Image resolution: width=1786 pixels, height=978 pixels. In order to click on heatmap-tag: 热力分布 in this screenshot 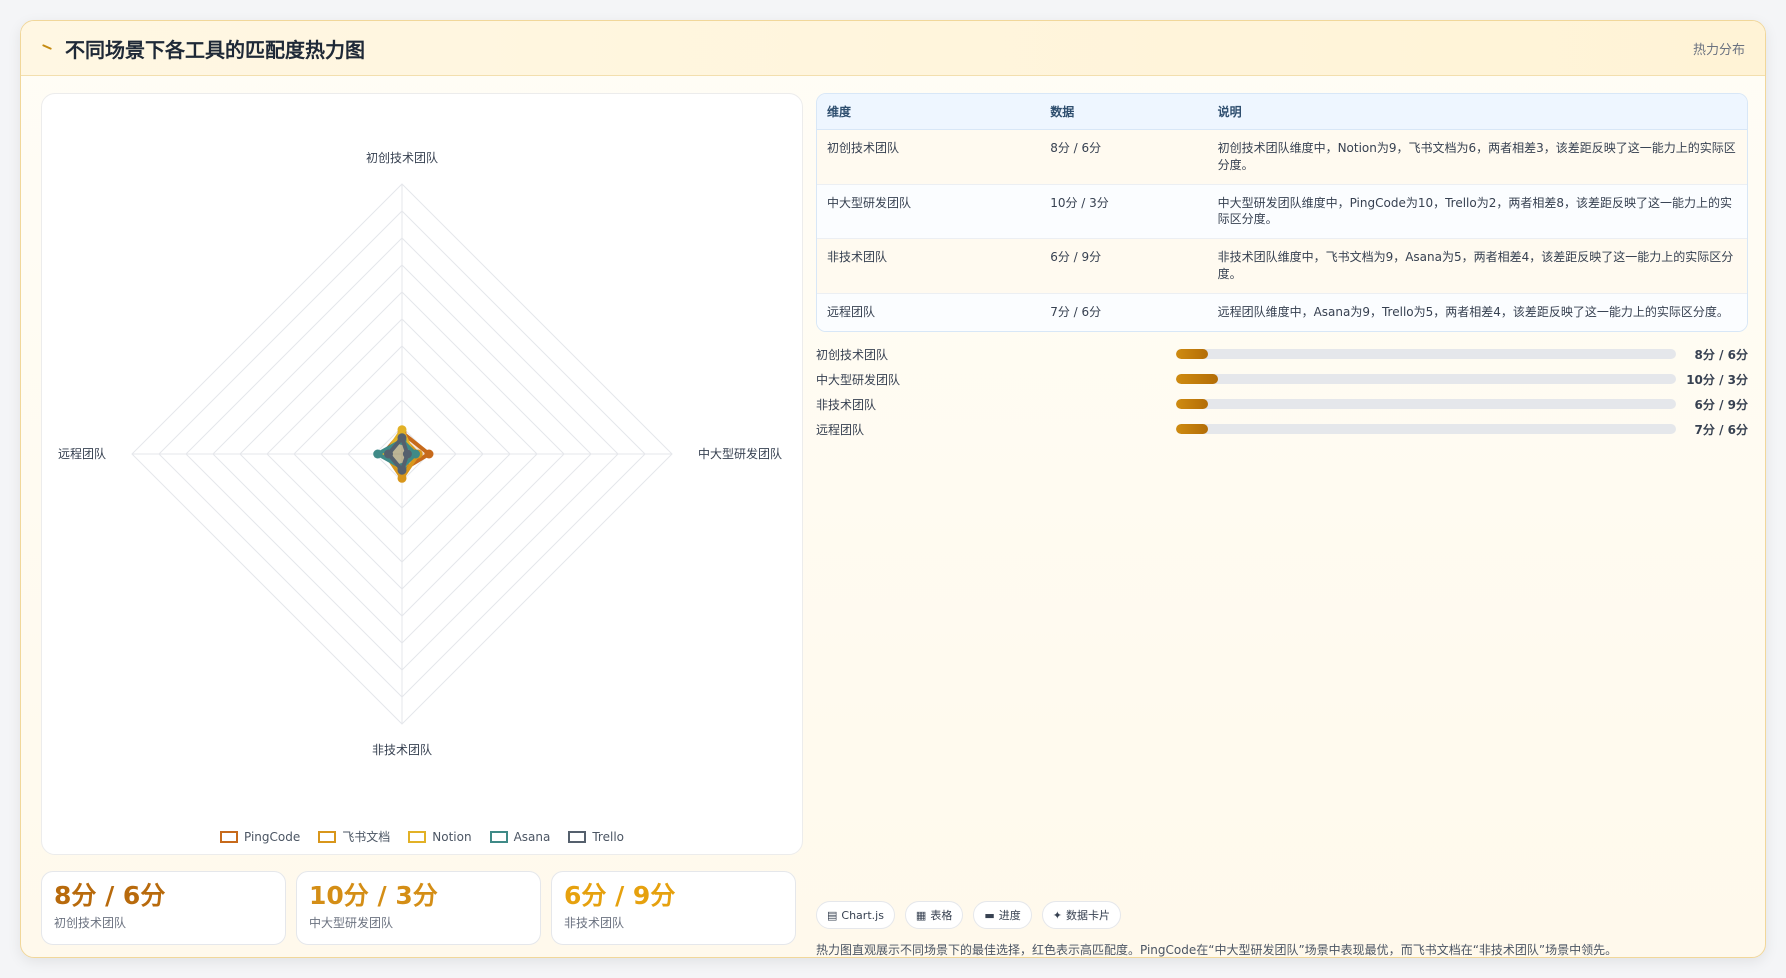, I will do `click(1718, 50)`.